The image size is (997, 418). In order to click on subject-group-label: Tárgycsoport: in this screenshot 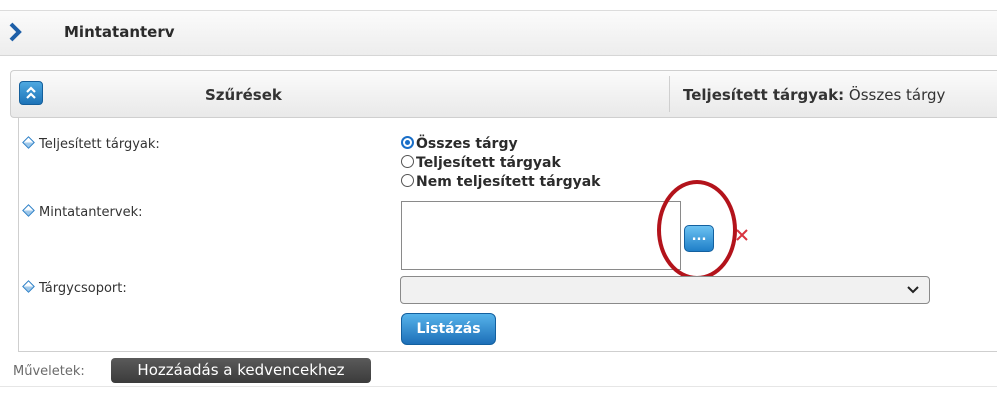, I will do `click(74, 288)`.